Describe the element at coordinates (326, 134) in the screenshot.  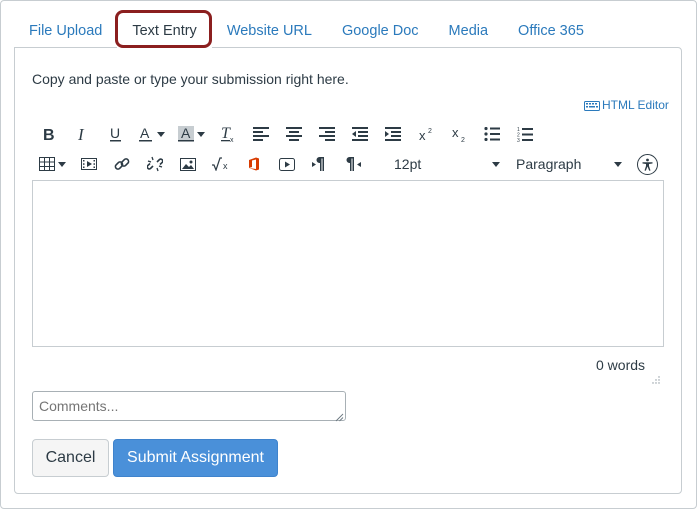
I see `align-right-icon` at that location.